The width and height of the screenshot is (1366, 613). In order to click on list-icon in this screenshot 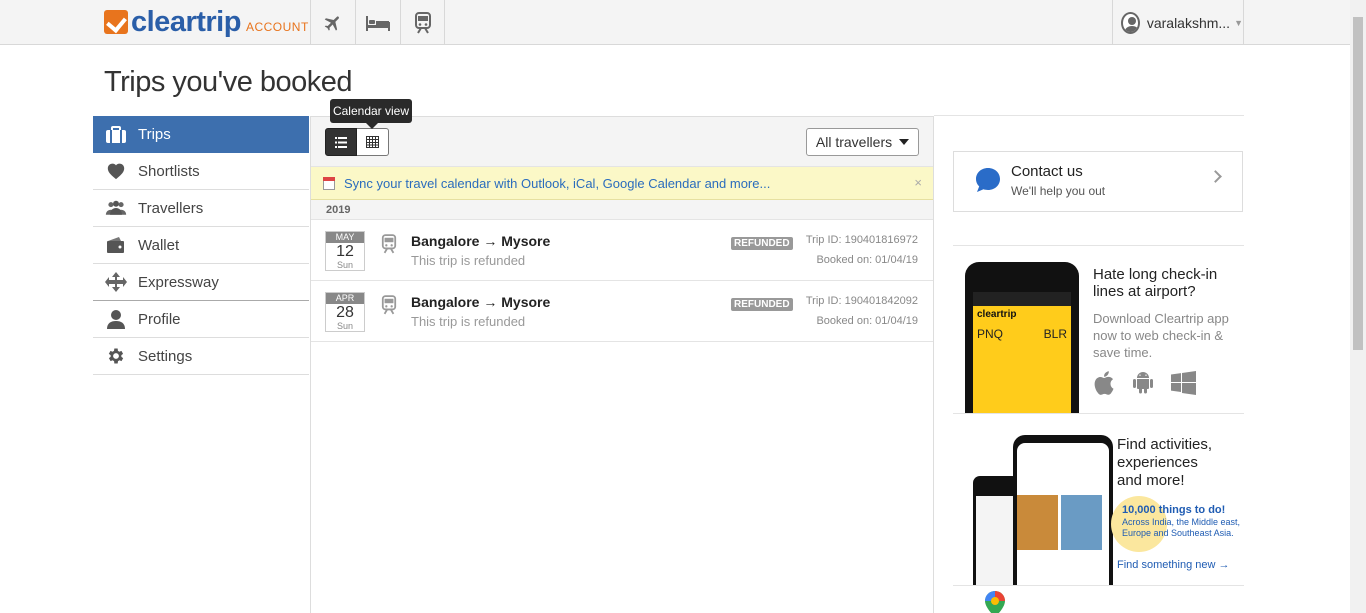, I will do `click(341, 142)`.